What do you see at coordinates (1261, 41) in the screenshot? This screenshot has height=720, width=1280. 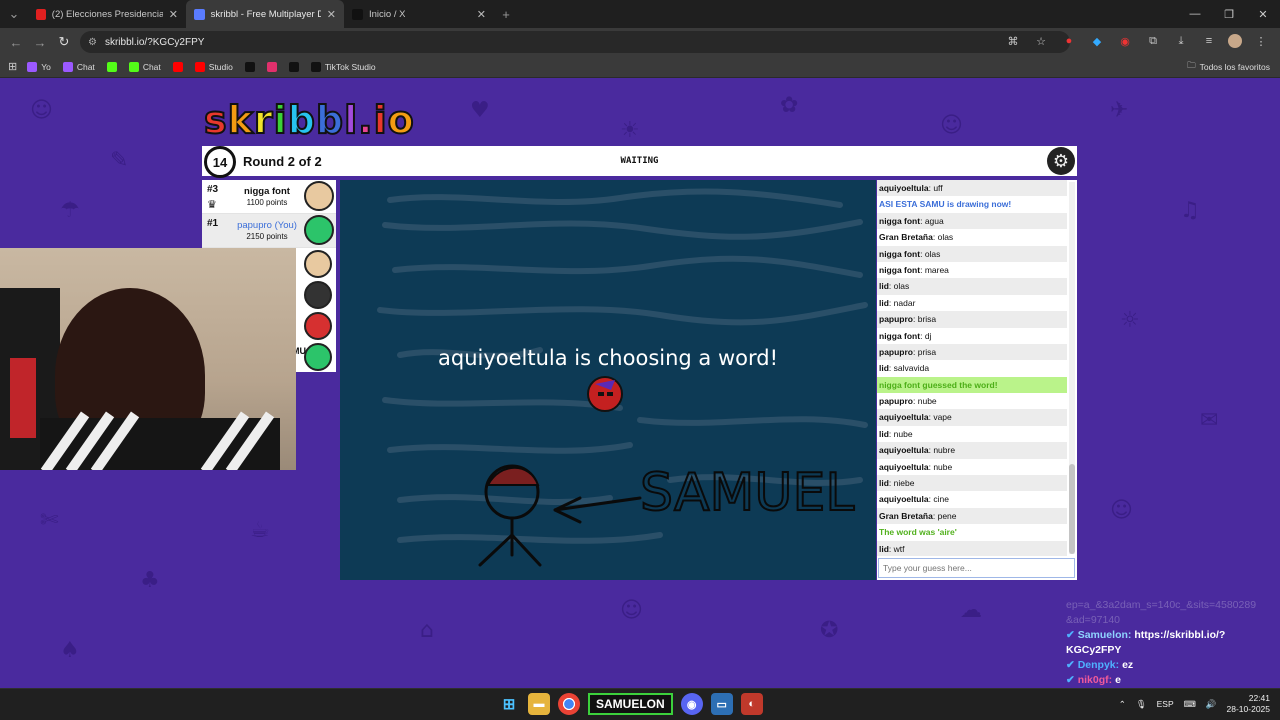 I see `menu-kebab-icon: ⋮` at bounding box center [1261, 41].